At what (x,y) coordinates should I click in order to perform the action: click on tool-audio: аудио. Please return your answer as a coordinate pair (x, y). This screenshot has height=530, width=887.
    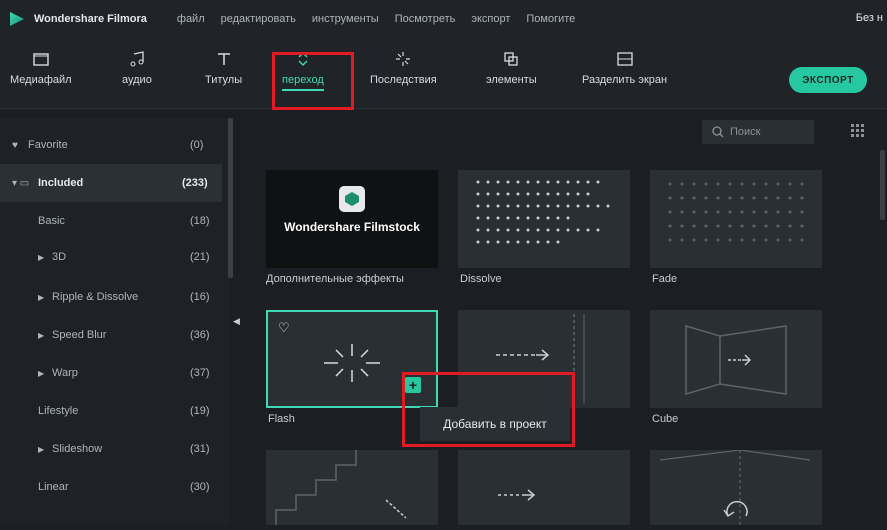
    Looking at the image, I should click on (137, 68).